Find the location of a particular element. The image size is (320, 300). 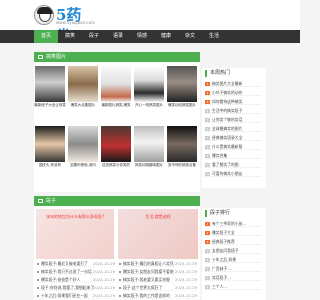

gallery-caption: 国庆头,有没有 is located at coordinates (50, 165).